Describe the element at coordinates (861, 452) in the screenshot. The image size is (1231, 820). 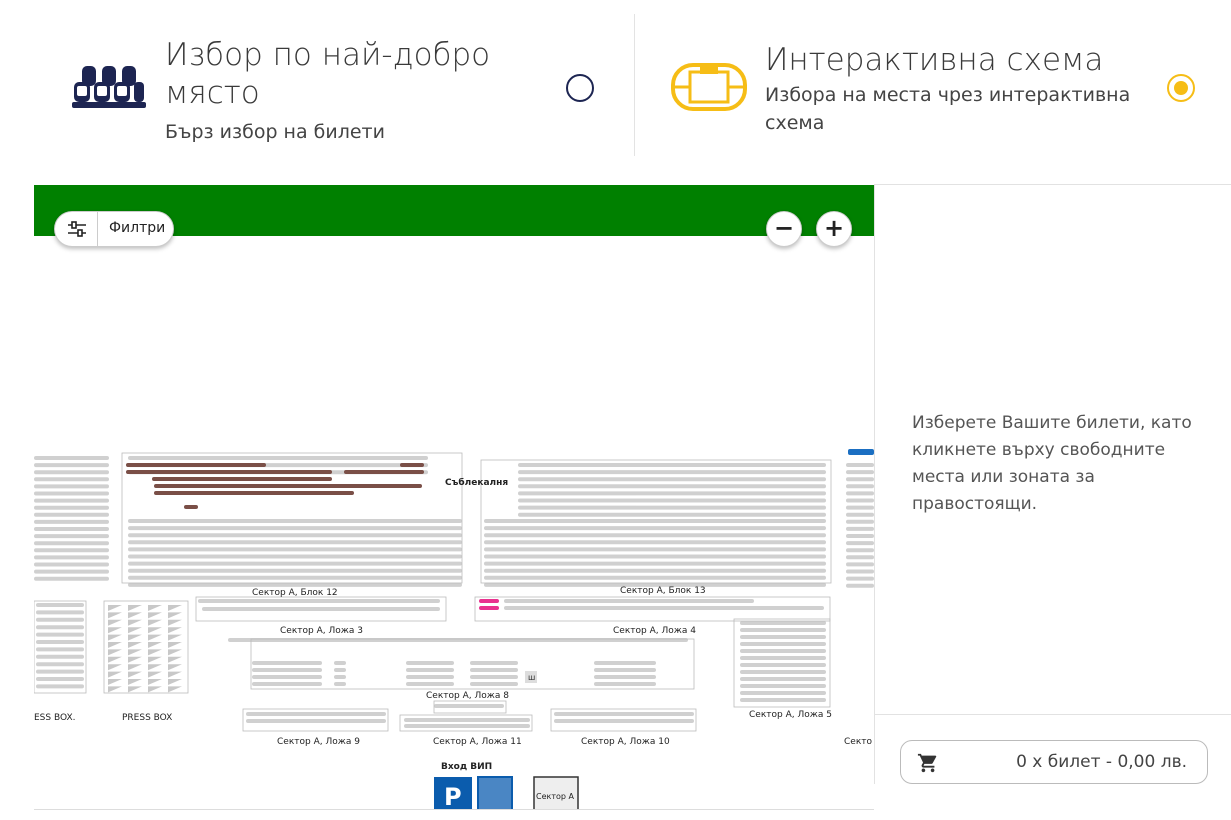
I see `blue-marker` at that location.